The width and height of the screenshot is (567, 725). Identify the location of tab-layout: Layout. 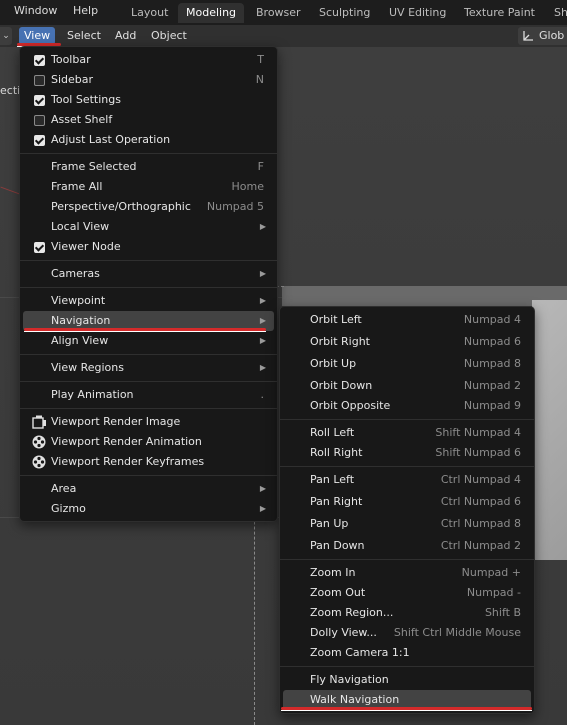
(149, 13).